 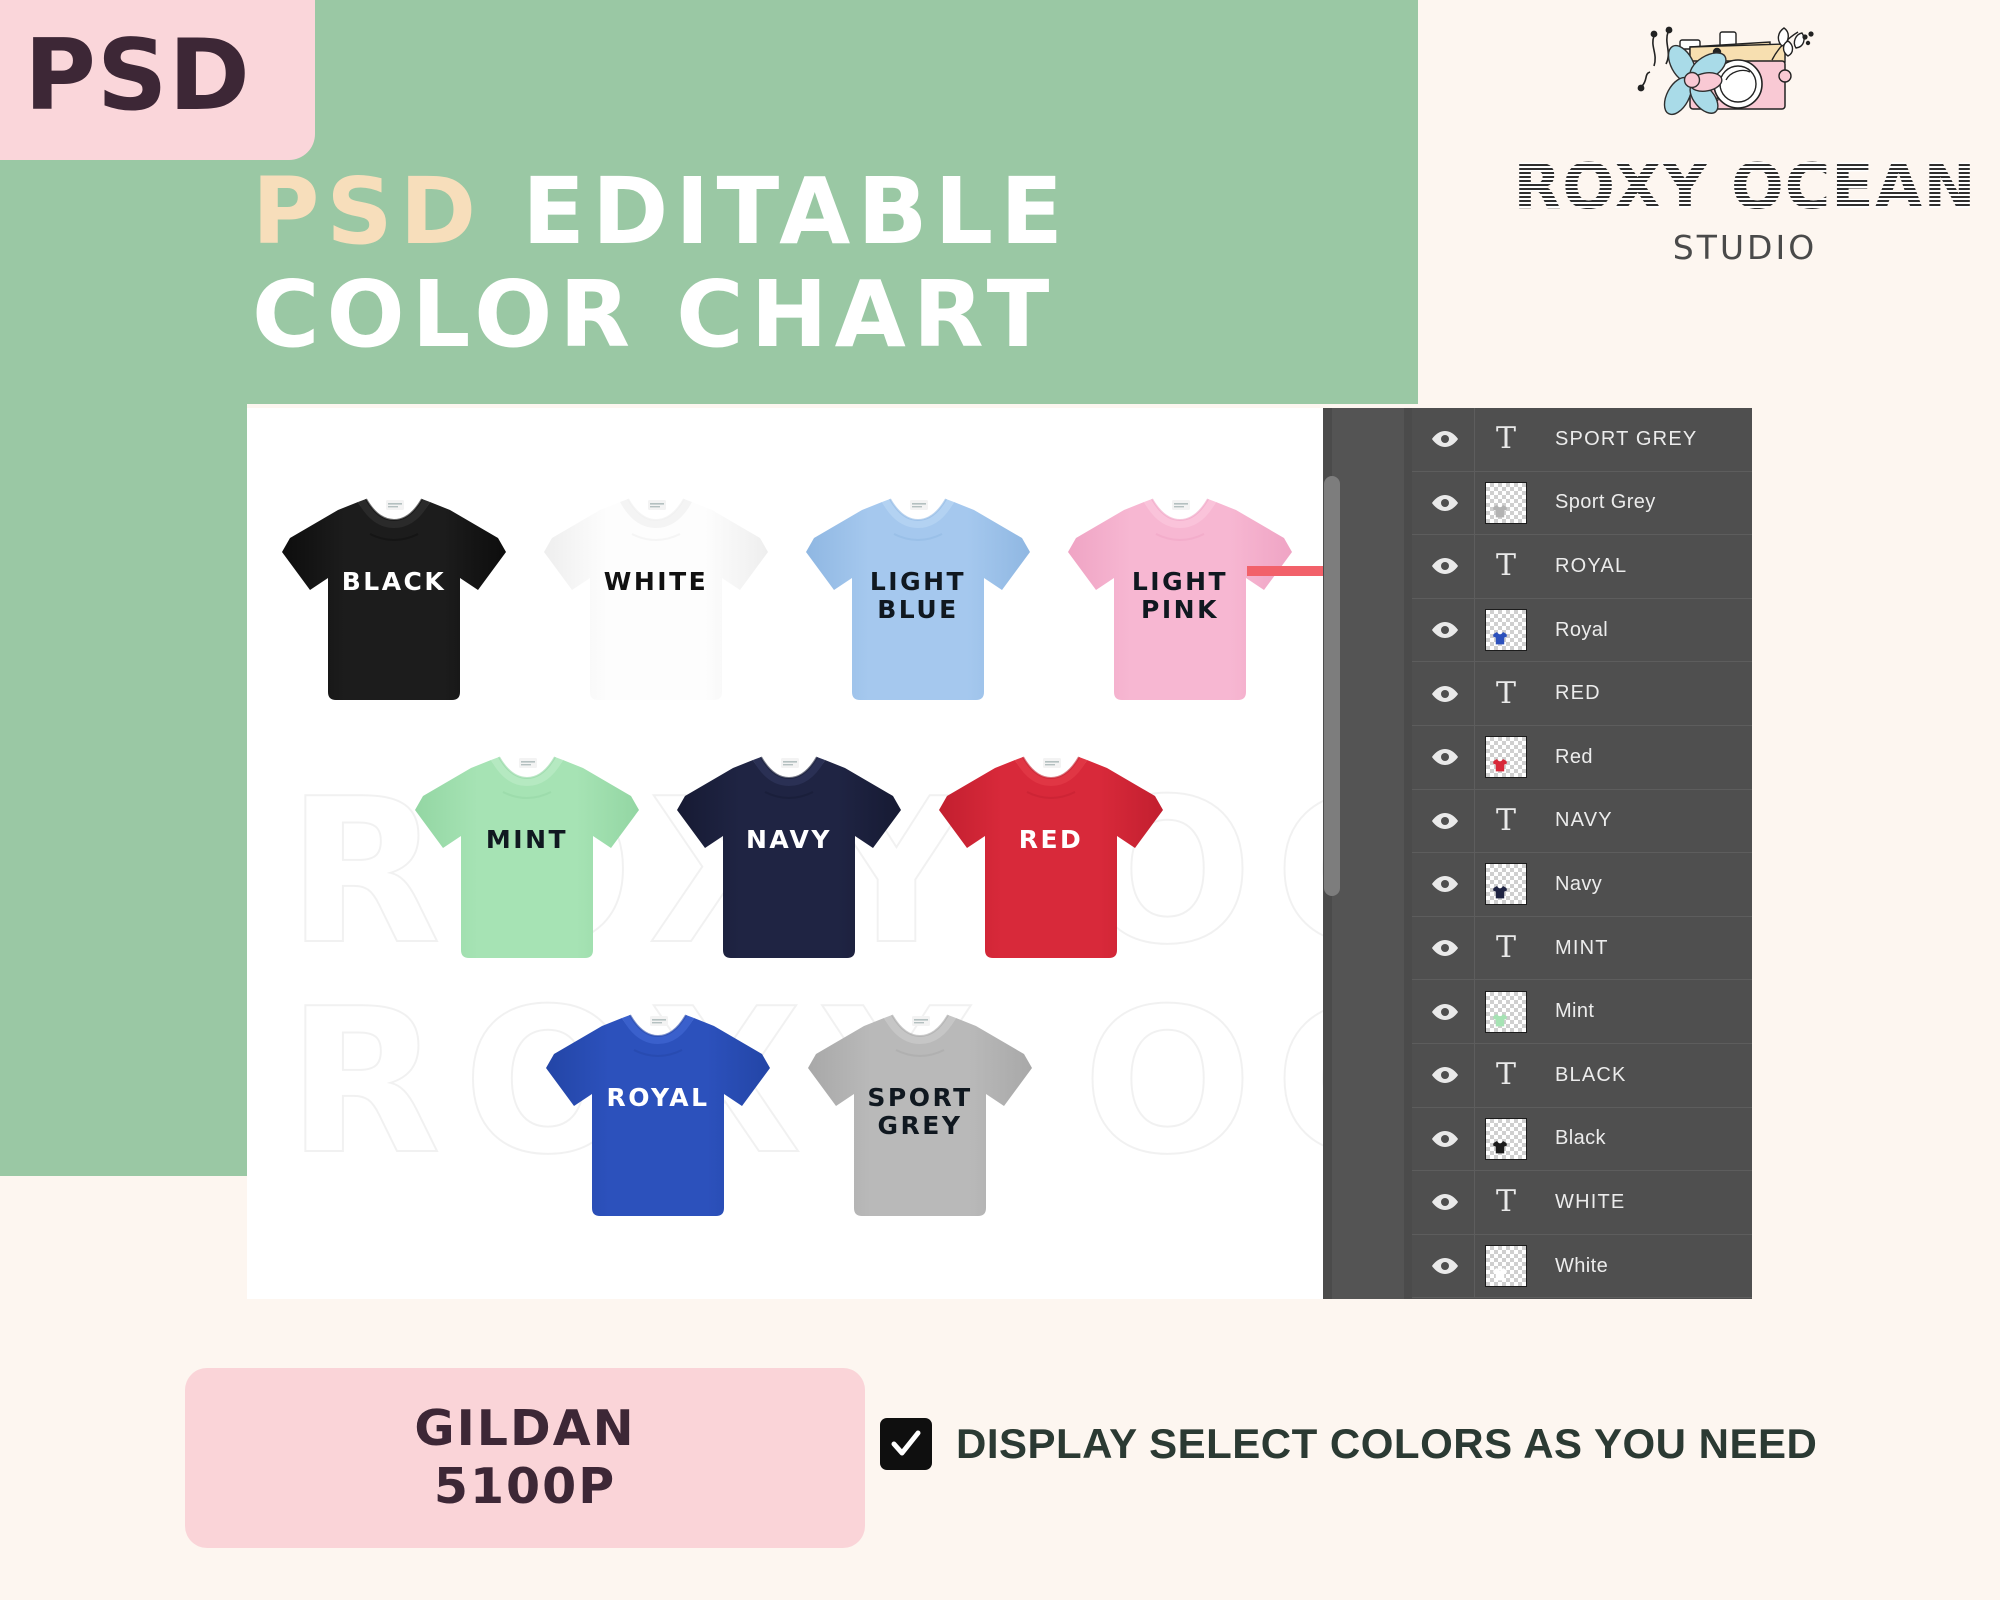 What do you see at coordinates (525, 1429) in the screenshot?
I see `product-brand: GILDAN` at bounding box center [525, 1429].